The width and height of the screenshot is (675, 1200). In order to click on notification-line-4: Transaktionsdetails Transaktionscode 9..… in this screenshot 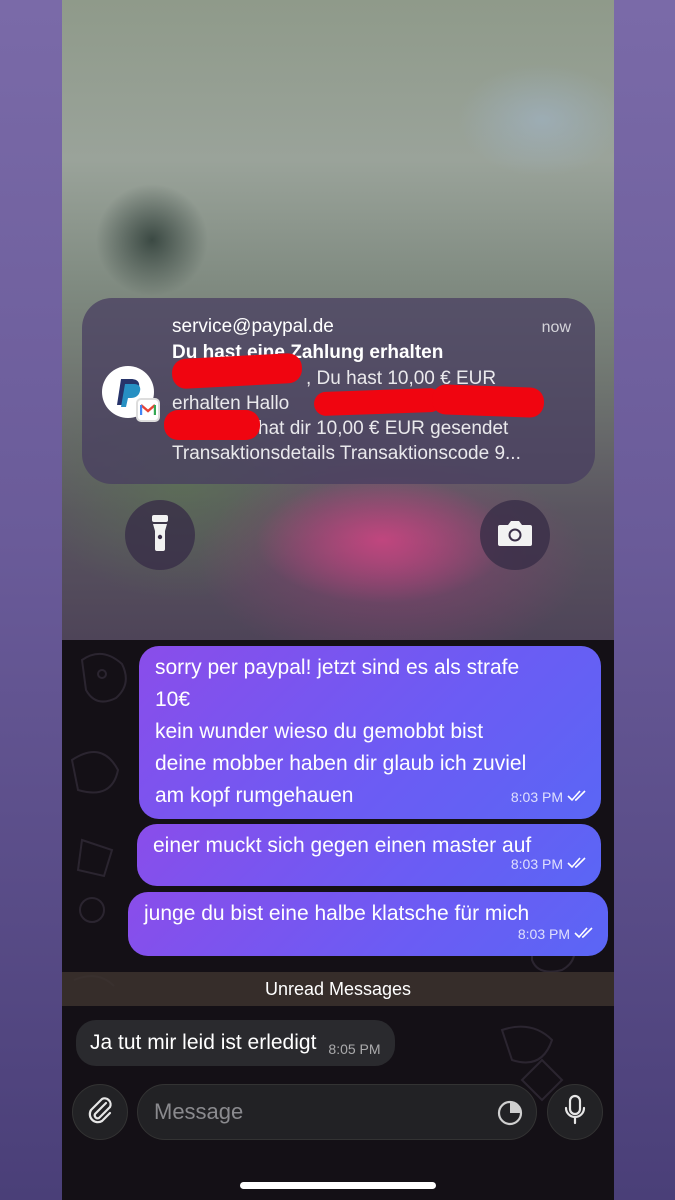, I will do `click(346, 453)`.